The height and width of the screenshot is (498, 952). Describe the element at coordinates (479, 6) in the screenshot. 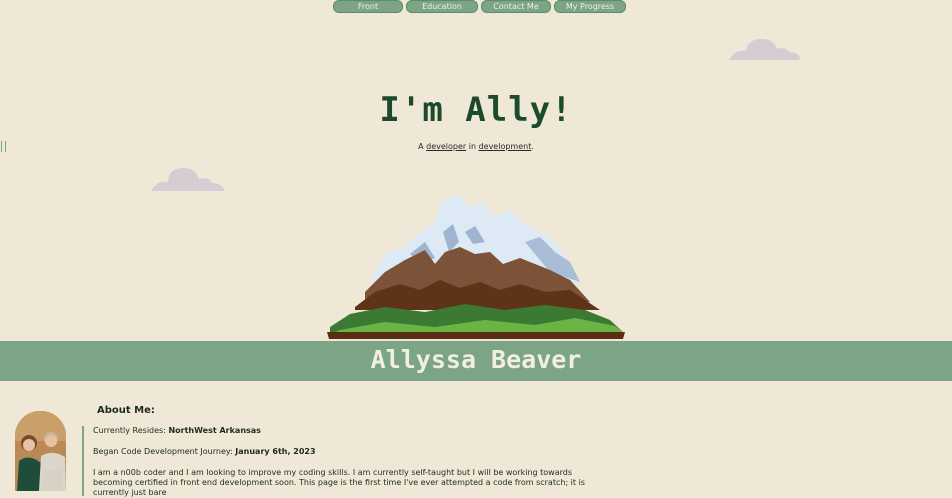

I see `top-nav: Front Education Contact Me My Progress` at that location.